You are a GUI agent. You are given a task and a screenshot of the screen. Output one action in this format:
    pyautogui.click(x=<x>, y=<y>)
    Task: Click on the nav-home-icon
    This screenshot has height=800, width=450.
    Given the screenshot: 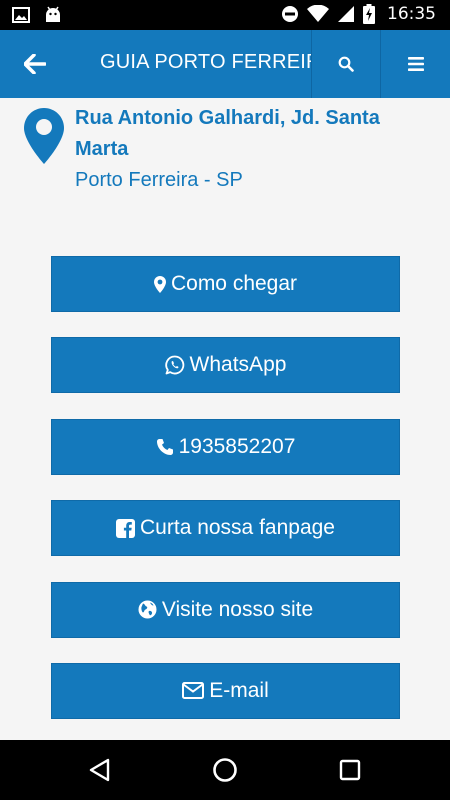 What is the action you would take?
    pyautogui.click(x=225, y=770)
    